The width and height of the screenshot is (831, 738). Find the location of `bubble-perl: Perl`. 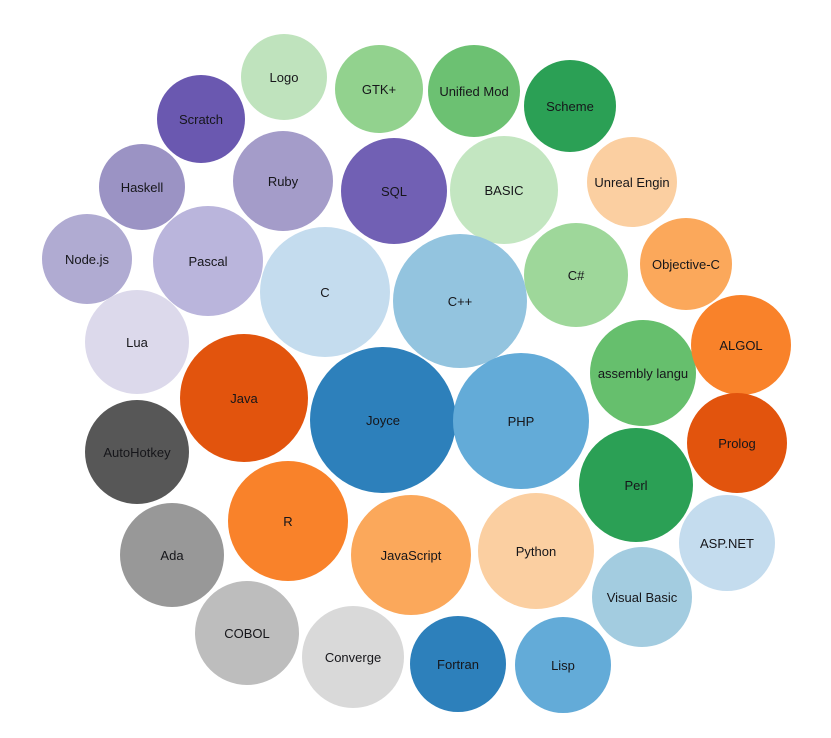

bubble-perl: Perl is located at coordinates (636, 485).